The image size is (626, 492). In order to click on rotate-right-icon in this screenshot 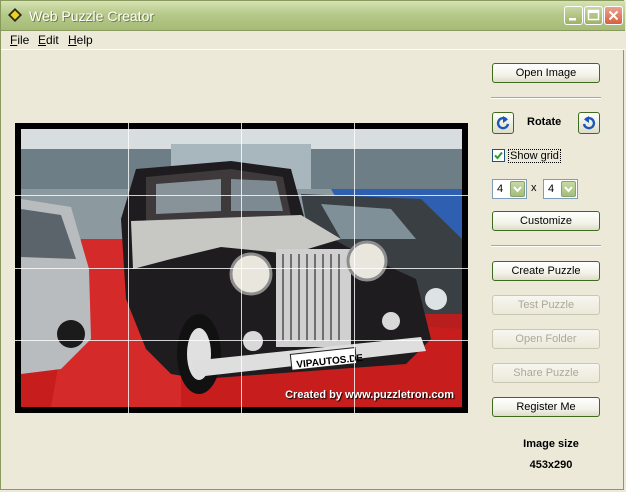, I will do `click(589, 123)`.